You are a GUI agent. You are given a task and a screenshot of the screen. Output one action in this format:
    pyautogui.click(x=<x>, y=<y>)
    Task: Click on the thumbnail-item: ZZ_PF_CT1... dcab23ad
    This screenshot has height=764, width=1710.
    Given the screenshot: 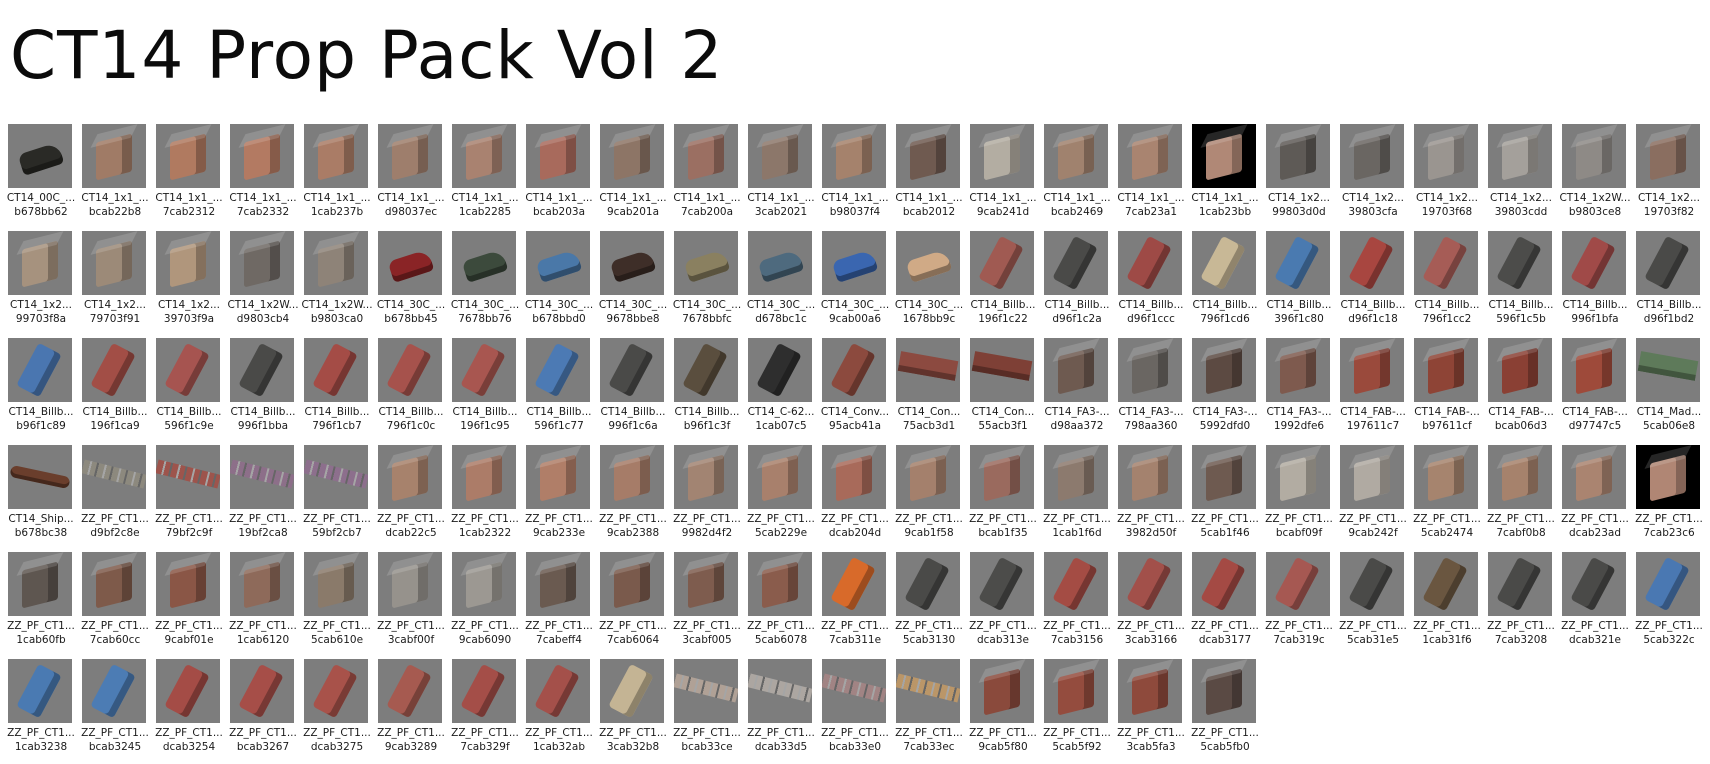 What is the action you would take?
    pyautogui.click(x=1595, y=496)
    